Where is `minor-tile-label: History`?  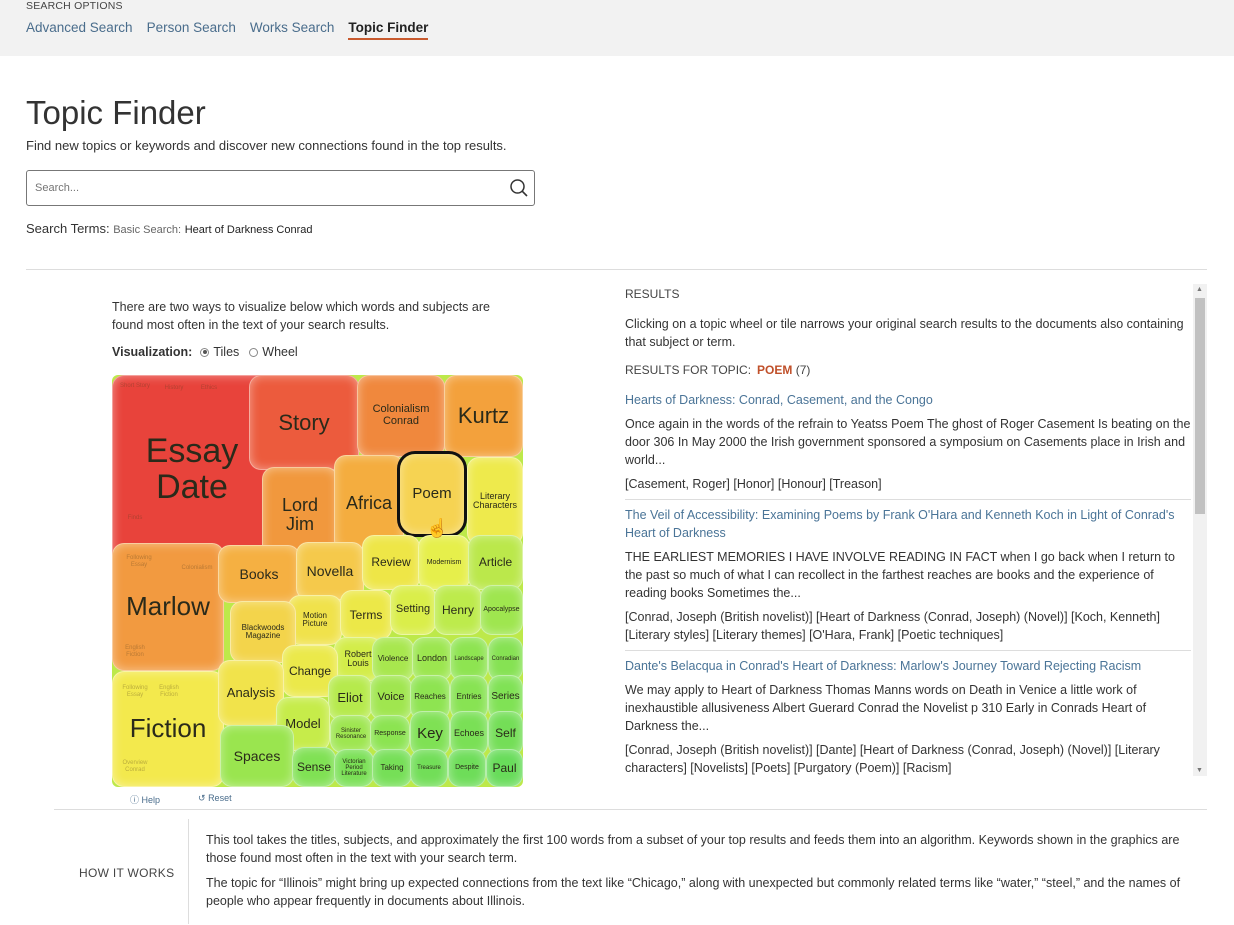
minor-tile-label: History is located at coordinates (174, 388).